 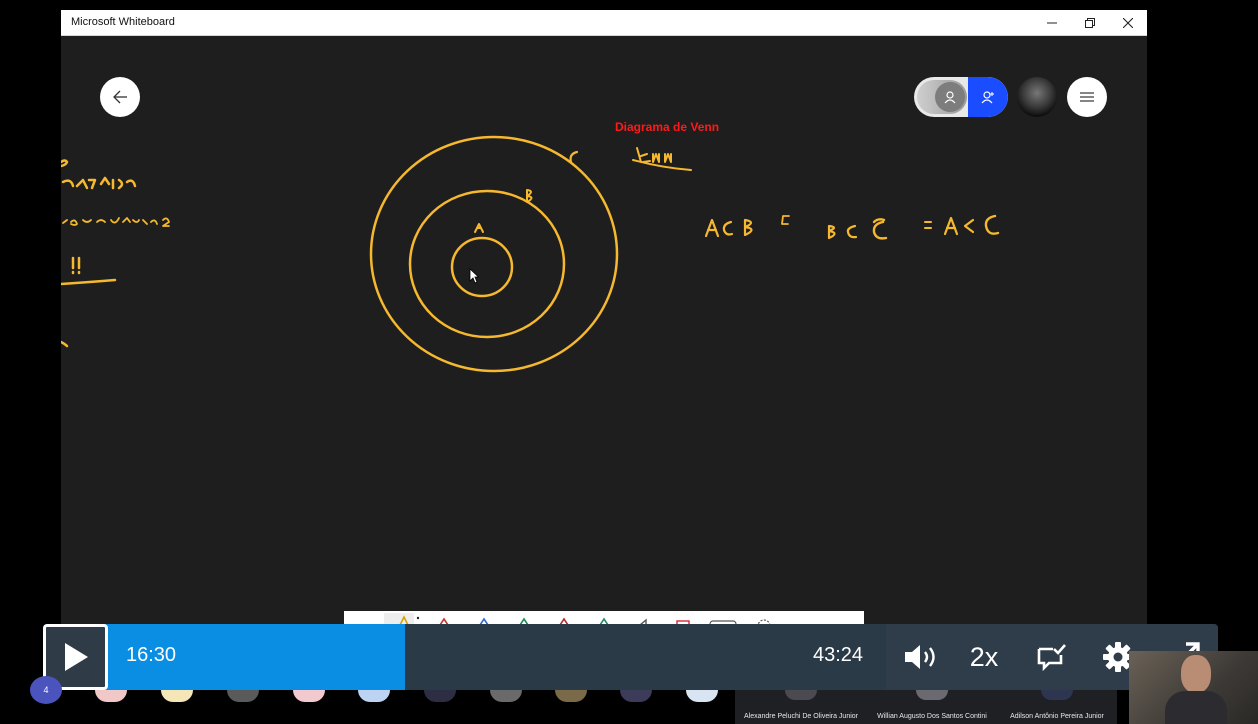 I want to click on participant-tile: Willian Augusto Dos Santos Contini, so click(x=932, y=707).